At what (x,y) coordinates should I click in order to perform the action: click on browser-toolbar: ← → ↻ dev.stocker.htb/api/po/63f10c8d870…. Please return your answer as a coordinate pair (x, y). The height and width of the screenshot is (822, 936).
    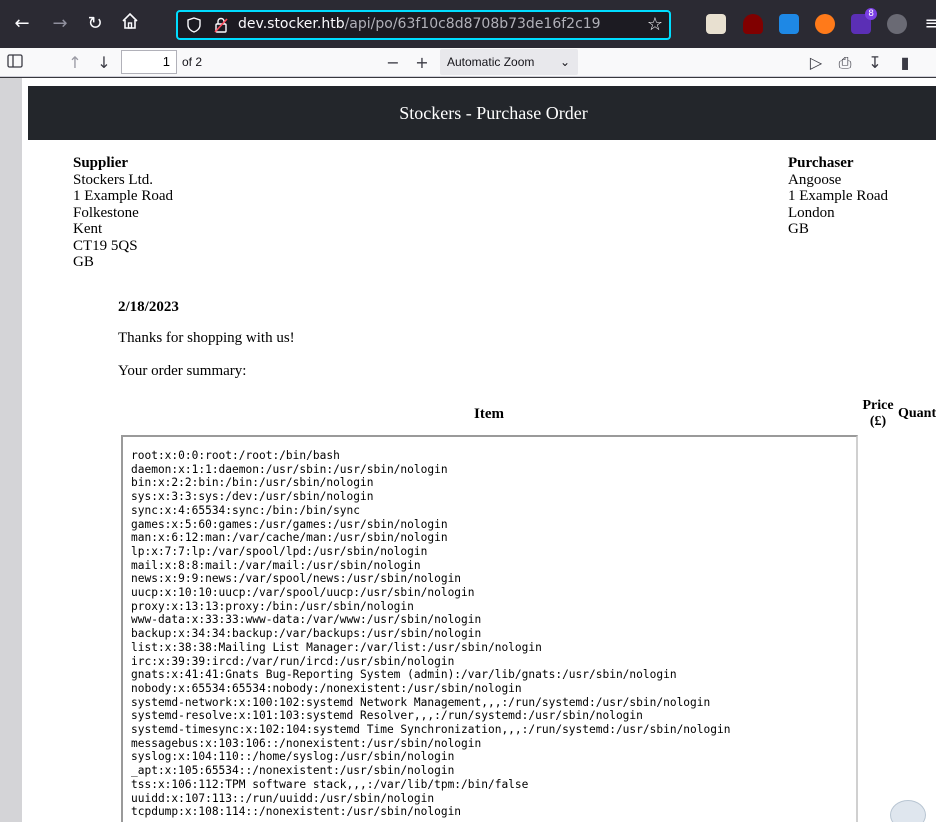
    Looking at the image, I should click on (468, 24).